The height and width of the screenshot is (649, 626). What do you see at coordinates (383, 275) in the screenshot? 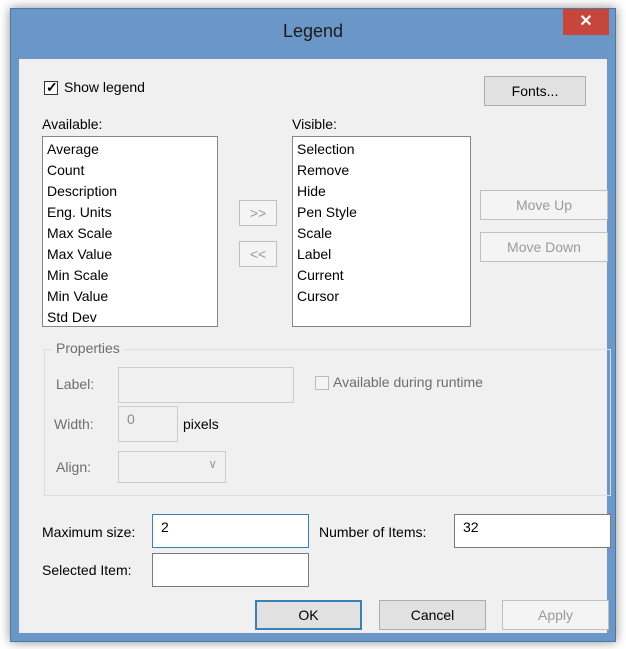
I see `list-item: Current` at bounding box center [383, 275].